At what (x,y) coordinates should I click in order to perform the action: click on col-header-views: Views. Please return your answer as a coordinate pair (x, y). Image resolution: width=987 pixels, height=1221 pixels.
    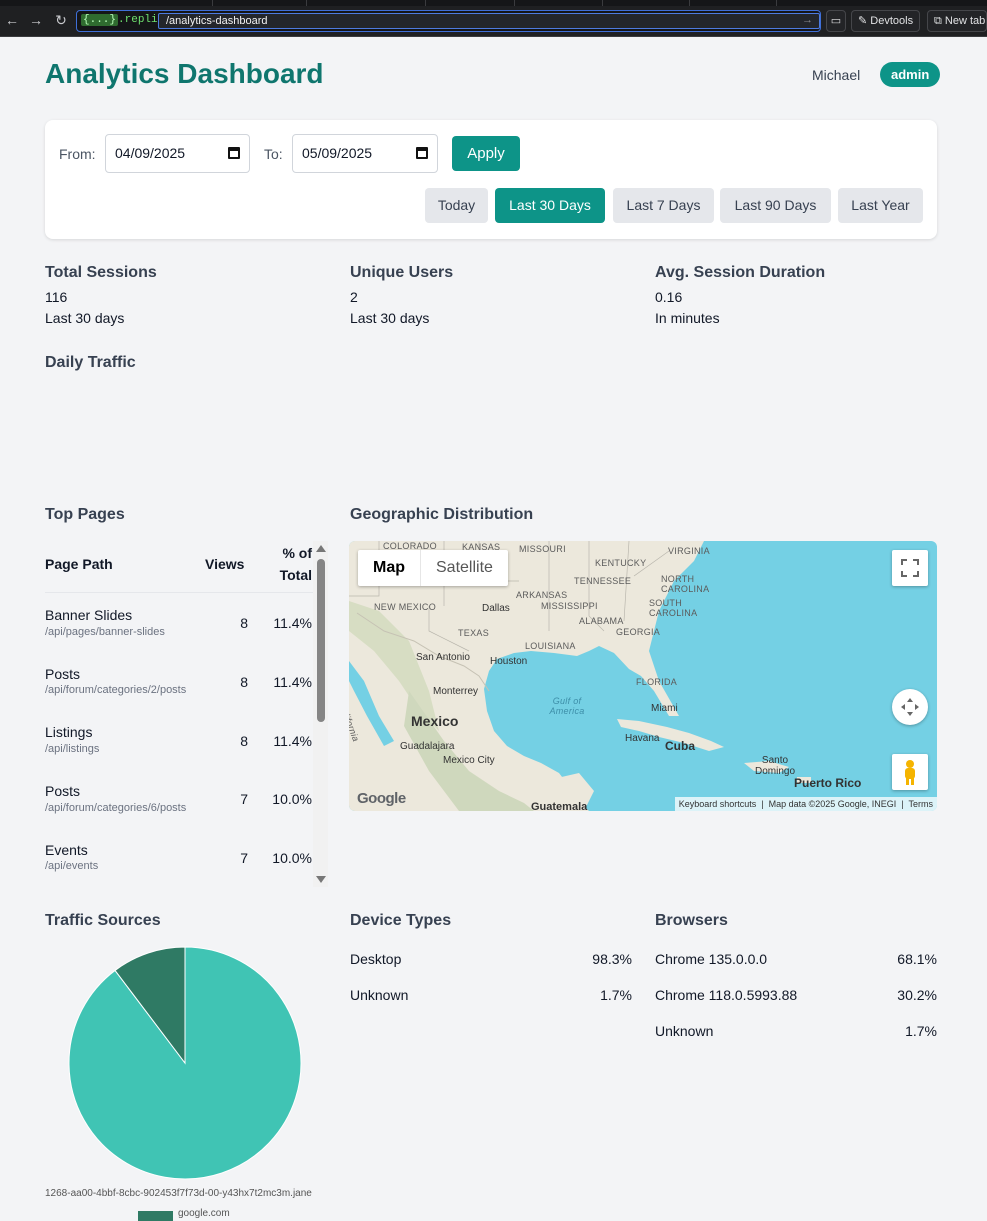
    Looking at the image, I should click on (225, 564).